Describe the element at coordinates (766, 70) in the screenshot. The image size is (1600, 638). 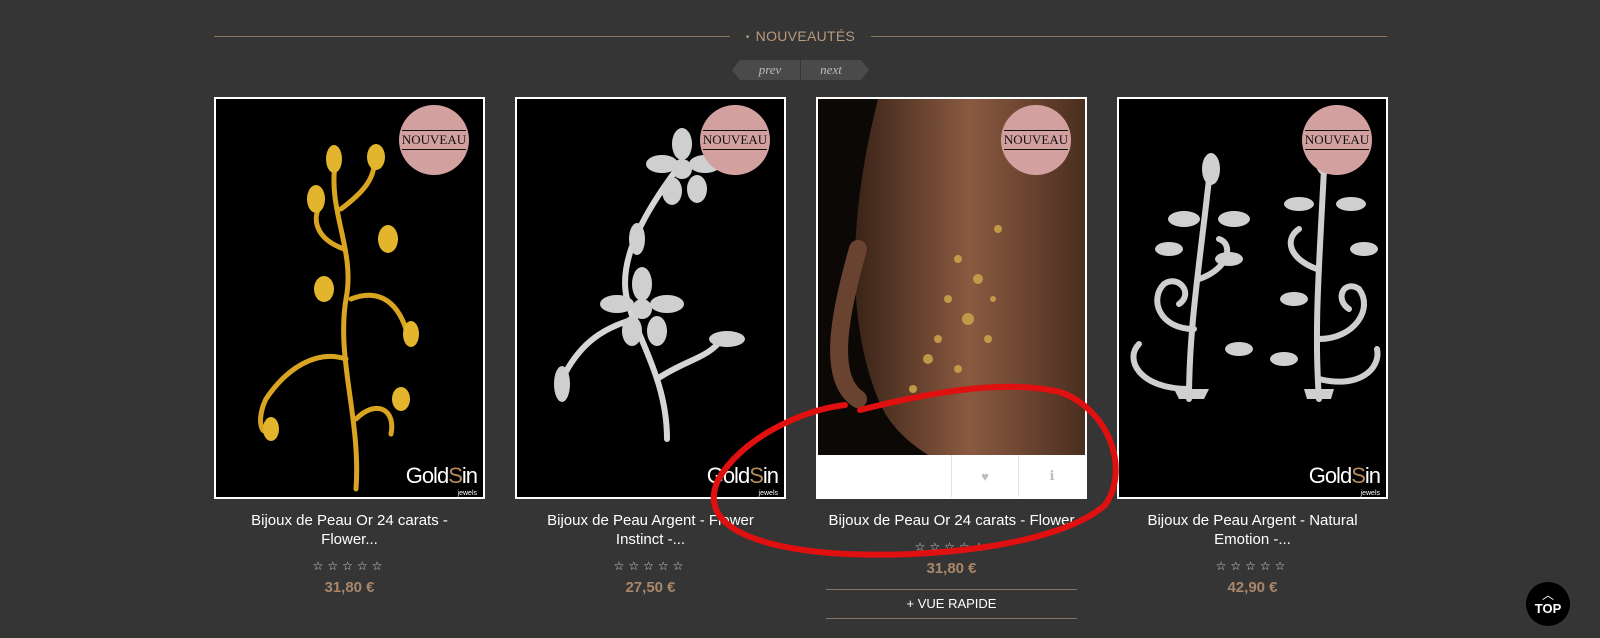
I see `prev-button: prev` at that location.